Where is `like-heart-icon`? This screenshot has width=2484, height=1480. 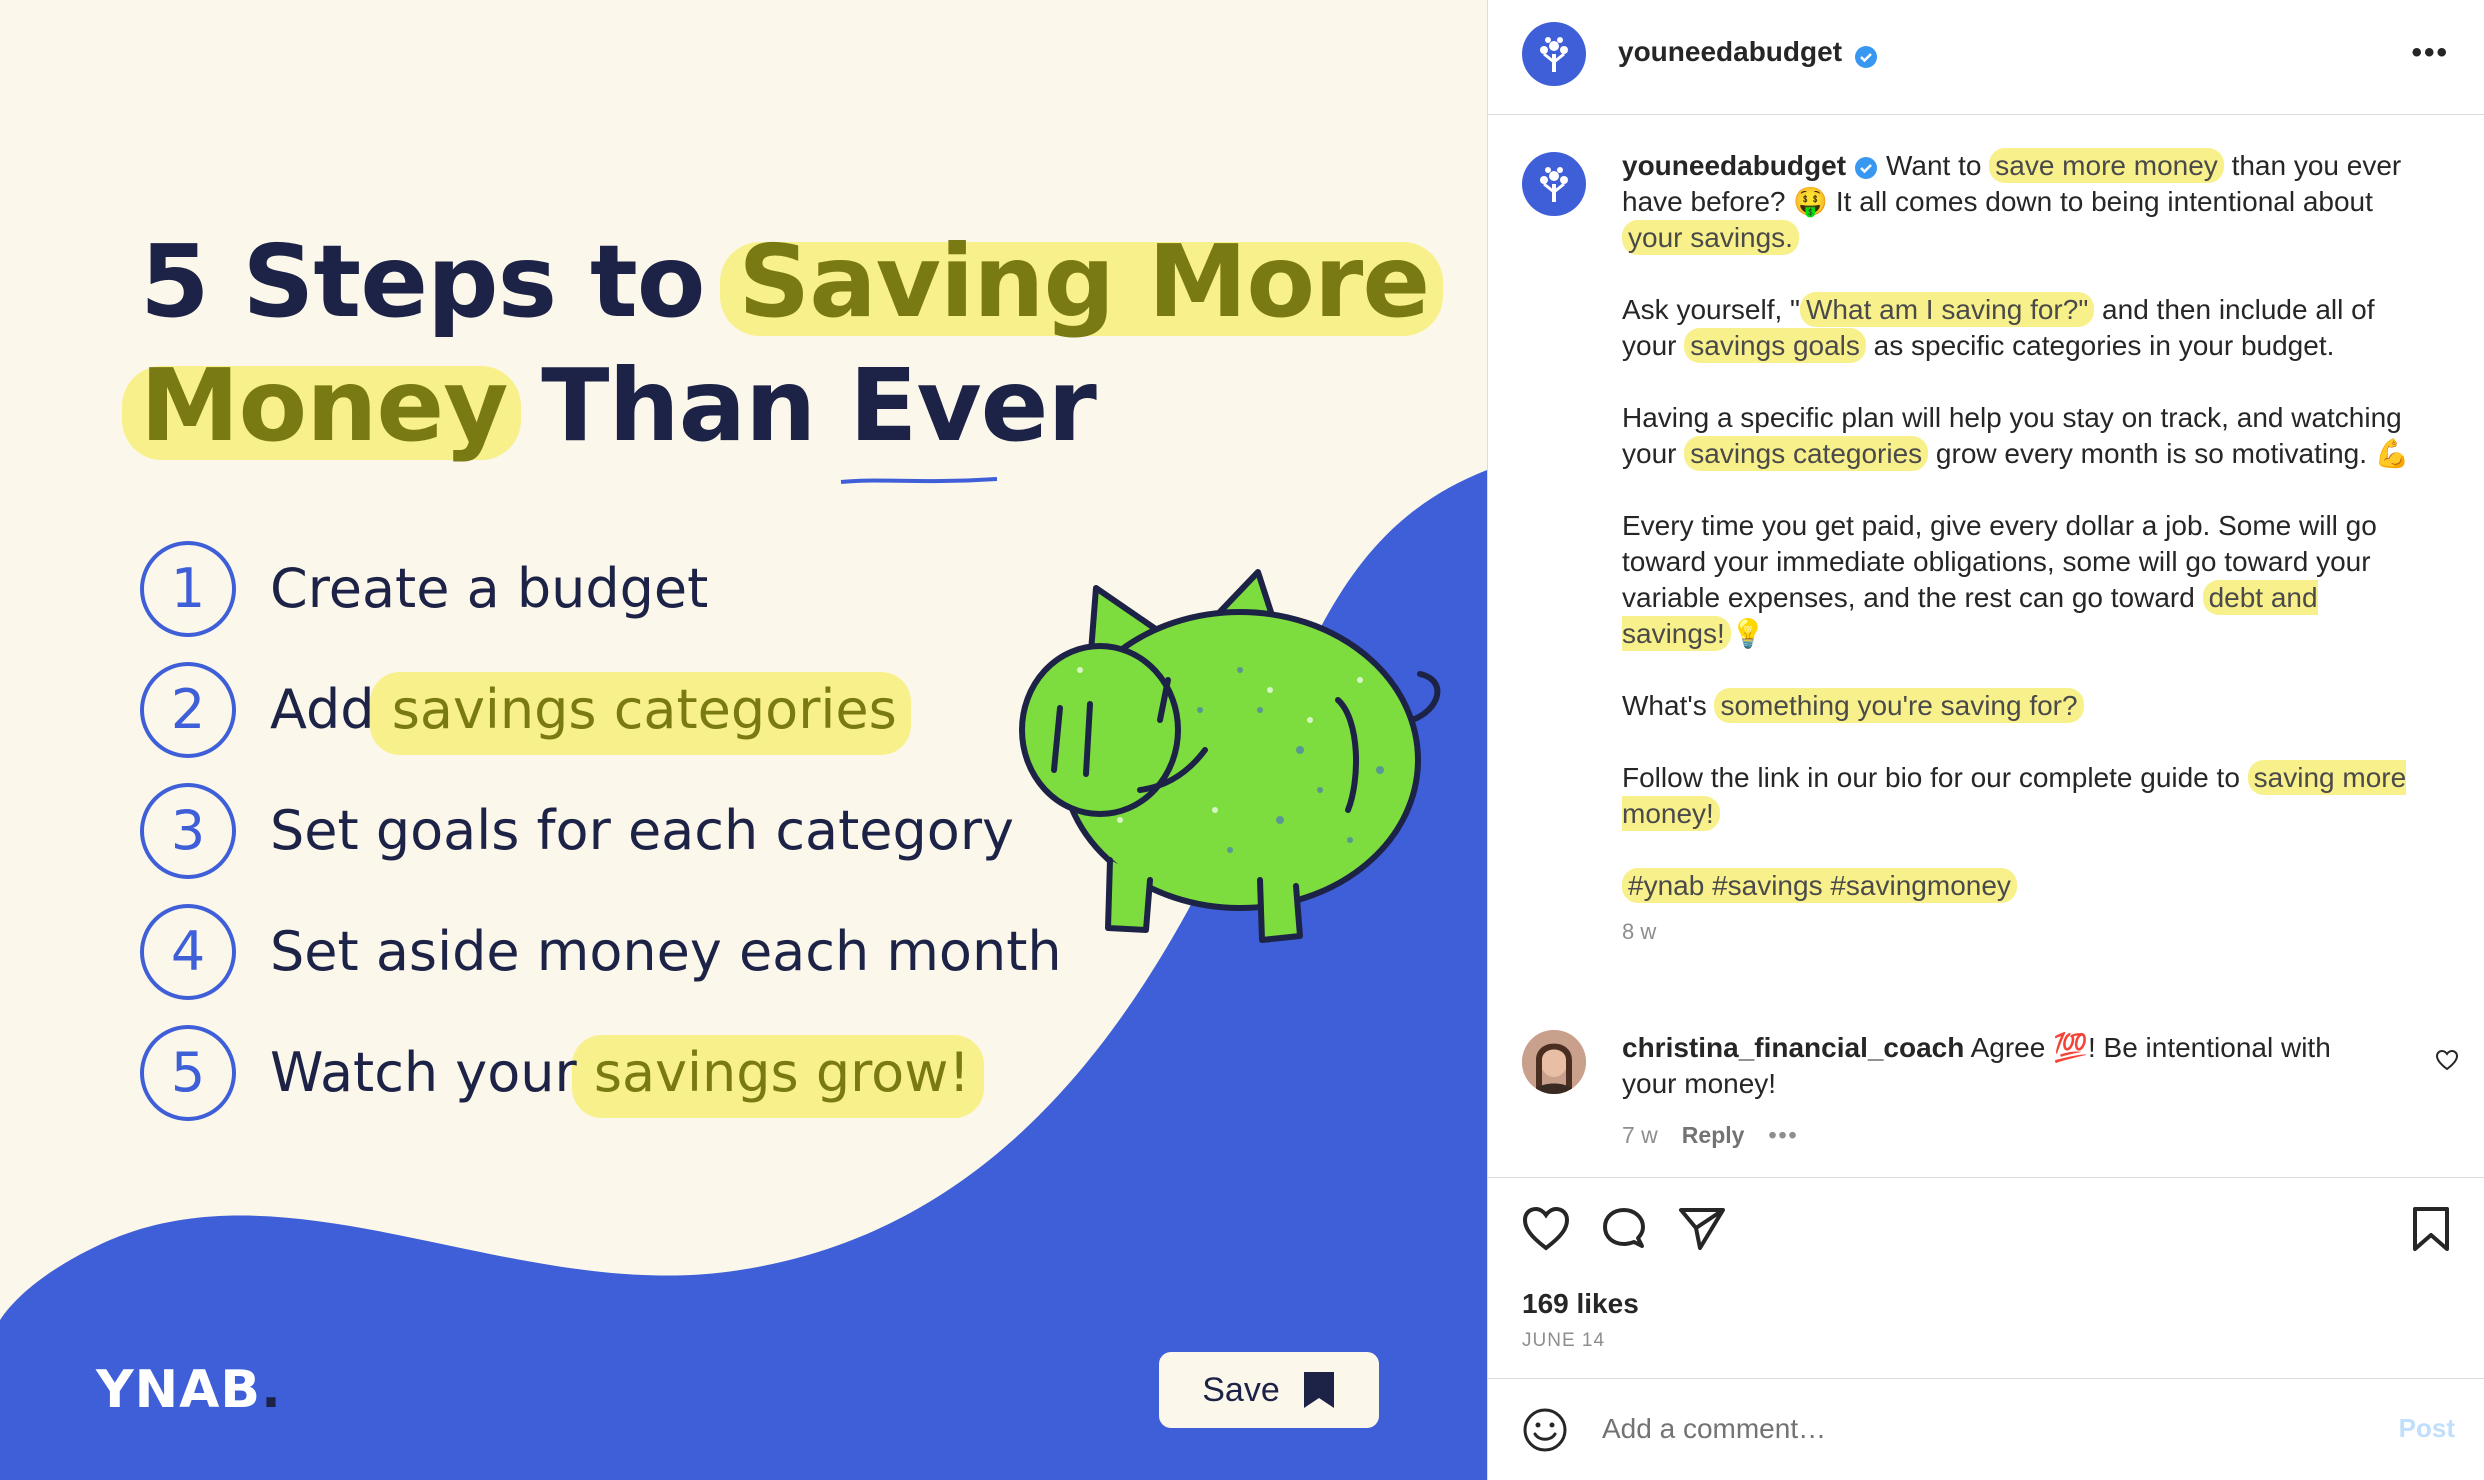 like-heart-icon is located at coordinates (1546, 1229).